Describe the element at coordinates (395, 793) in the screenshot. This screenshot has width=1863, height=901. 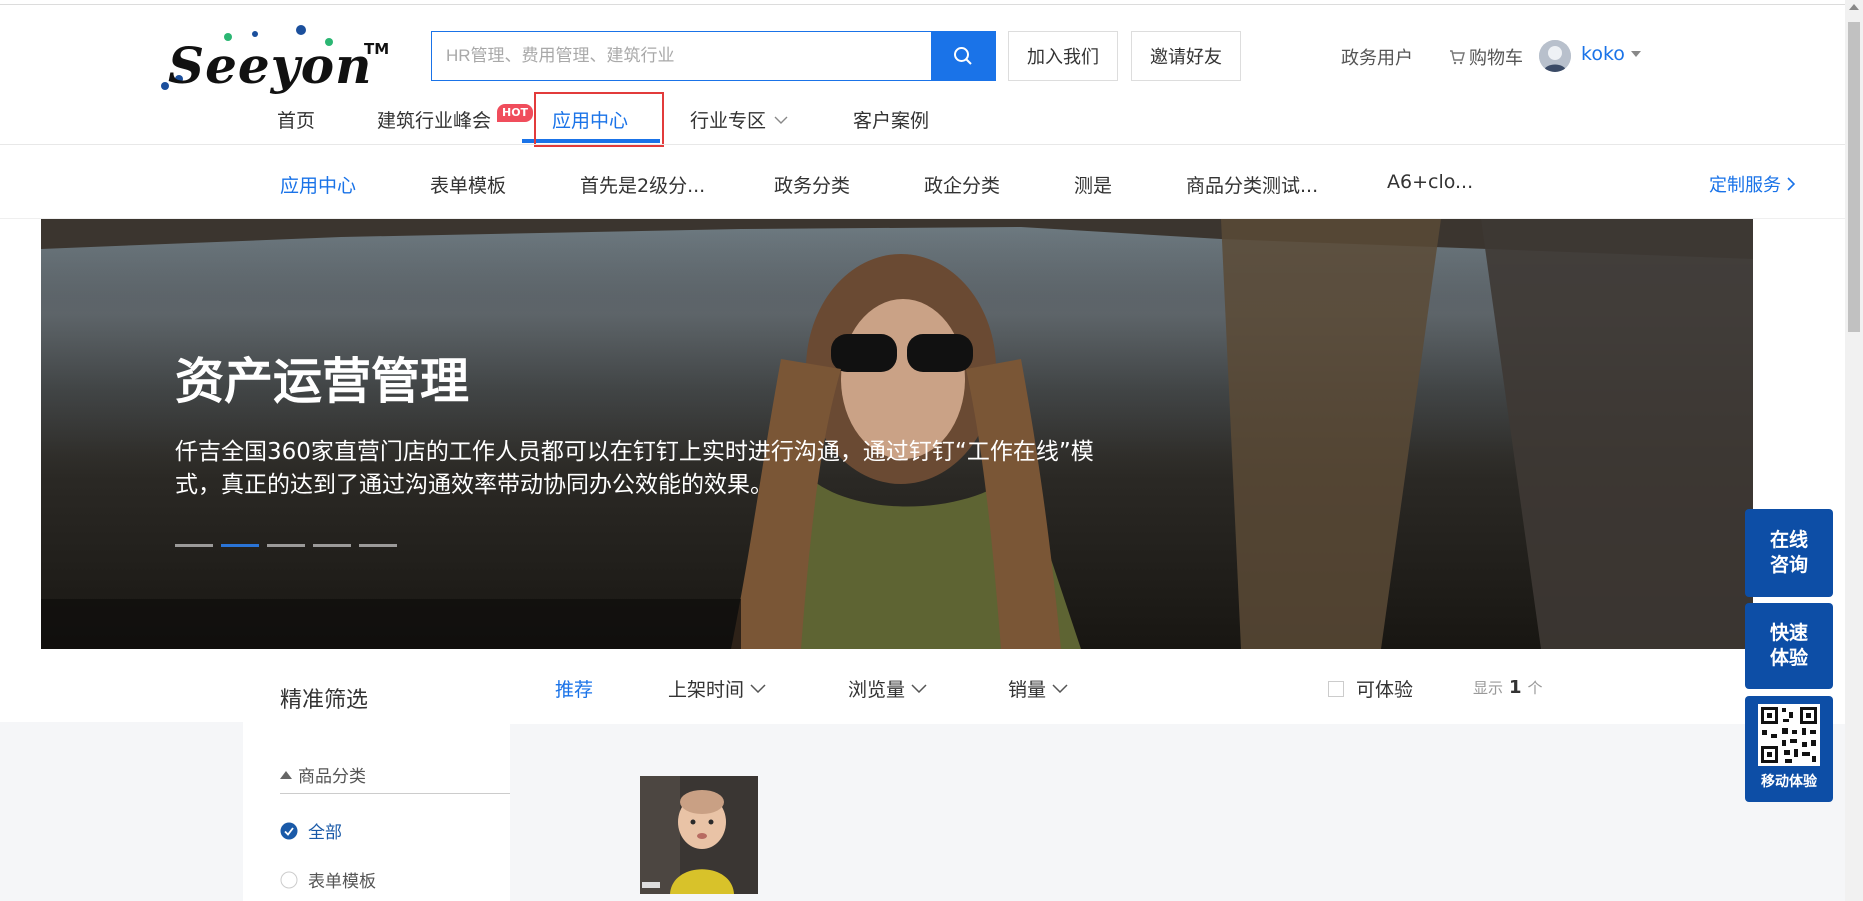
I see `category-divider` at that location.